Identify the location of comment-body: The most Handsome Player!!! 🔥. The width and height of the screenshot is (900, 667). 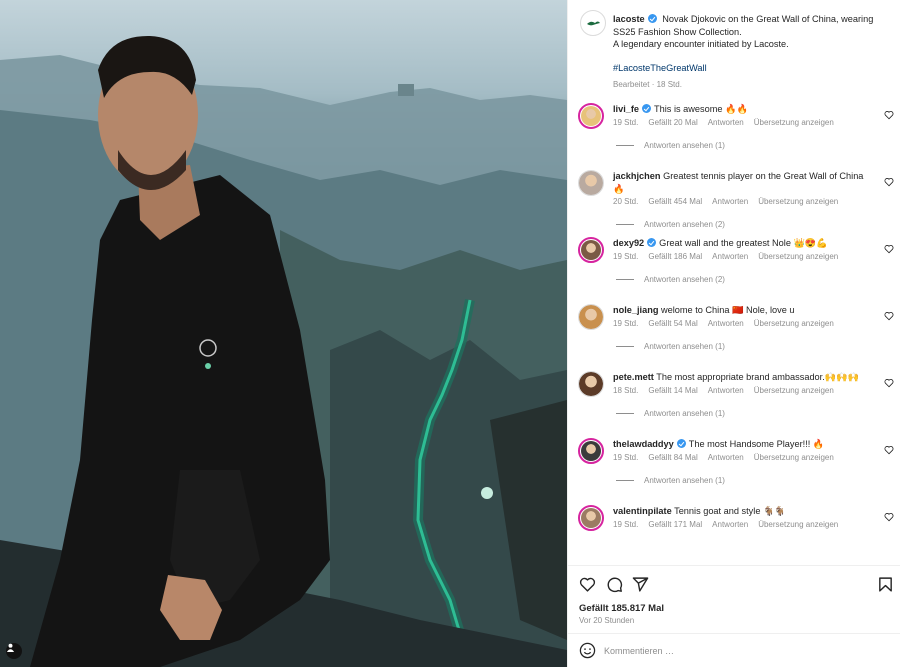
(756, 444).